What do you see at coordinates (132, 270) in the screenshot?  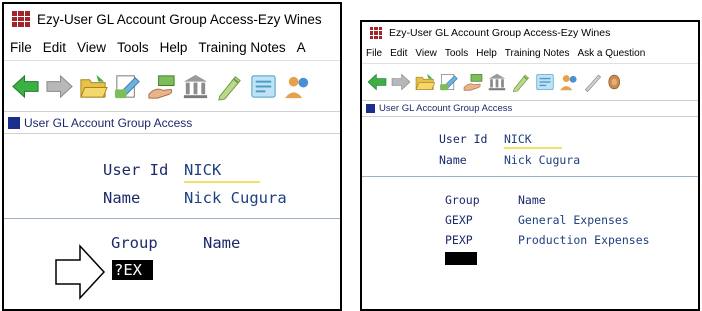 I see `group-input: ?EX` at bounding box center [132, 270].